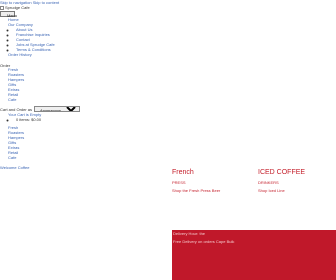  I want to click on promo-card-link: Shop the Fresh Press Beer, so click(196, 190).